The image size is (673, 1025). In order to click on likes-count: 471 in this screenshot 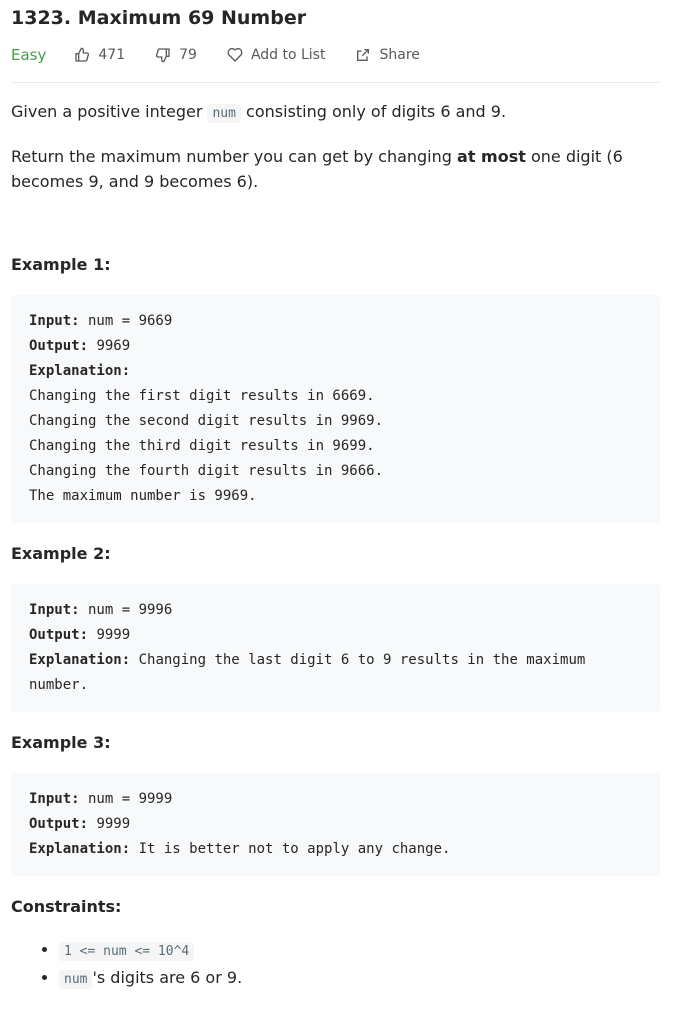, I will do `click(112, 55)`.